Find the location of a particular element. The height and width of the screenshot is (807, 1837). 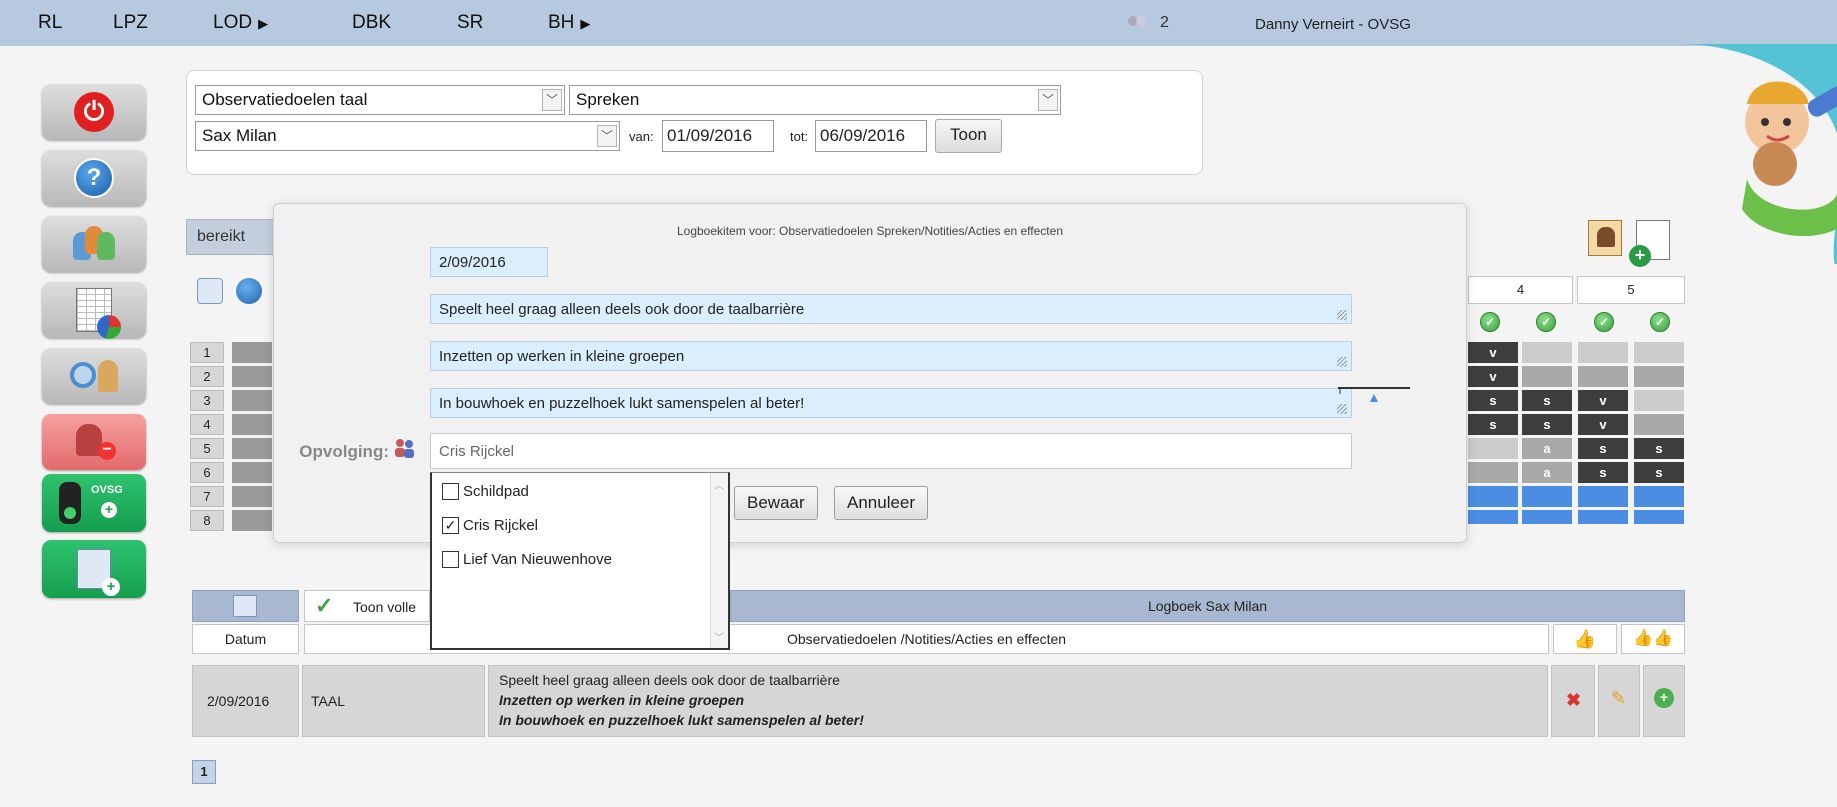

report-button is located at coordinates (94, 310).